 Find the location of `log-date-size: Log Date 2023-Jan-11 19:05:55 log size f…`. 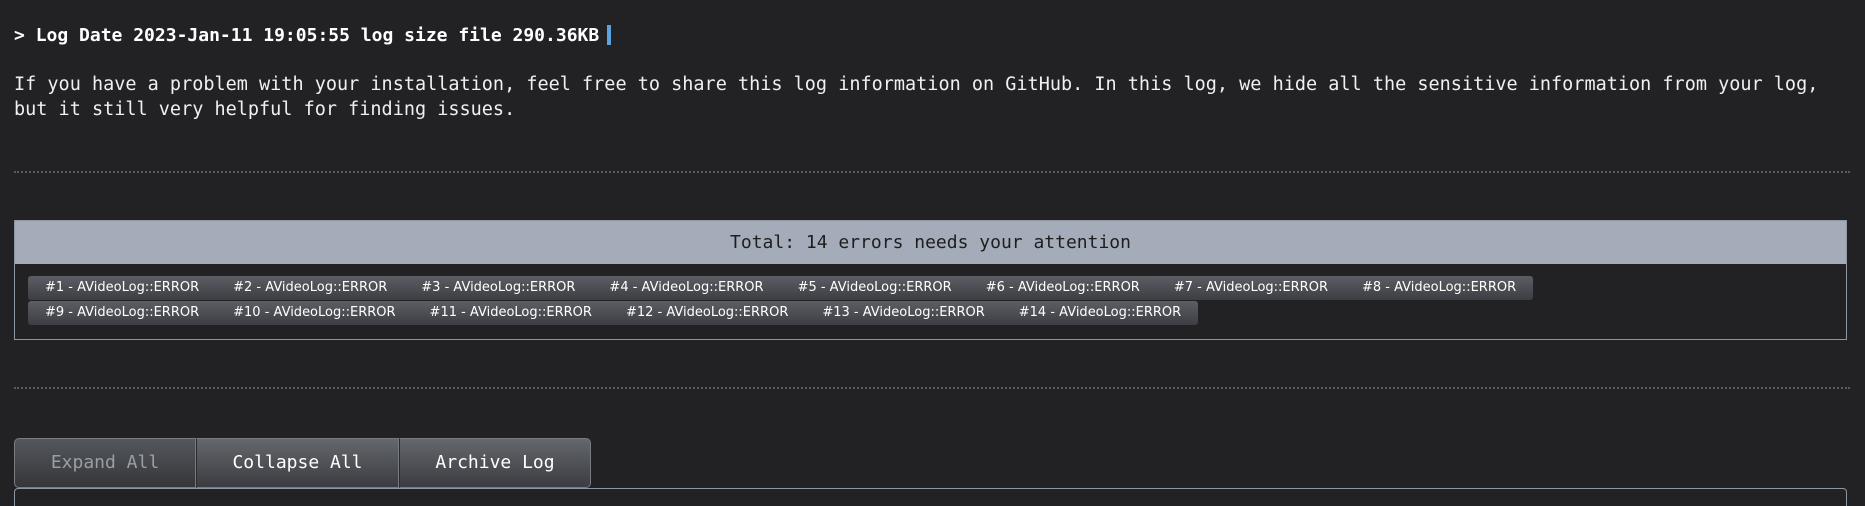

log-date-size: Log Date 2023-Jan-11 19:05:55 log size f… is located at coordinates (317, 35).